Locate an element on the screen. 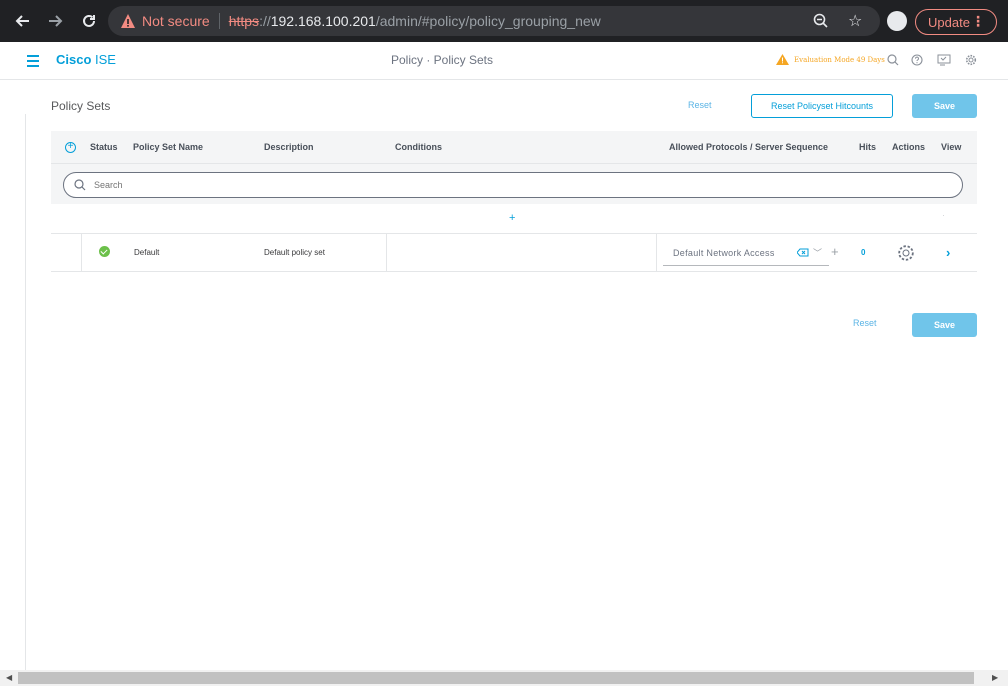 The image size is (1008, 686). update-button: Update ⋮ is located at coordinates (956, 22).